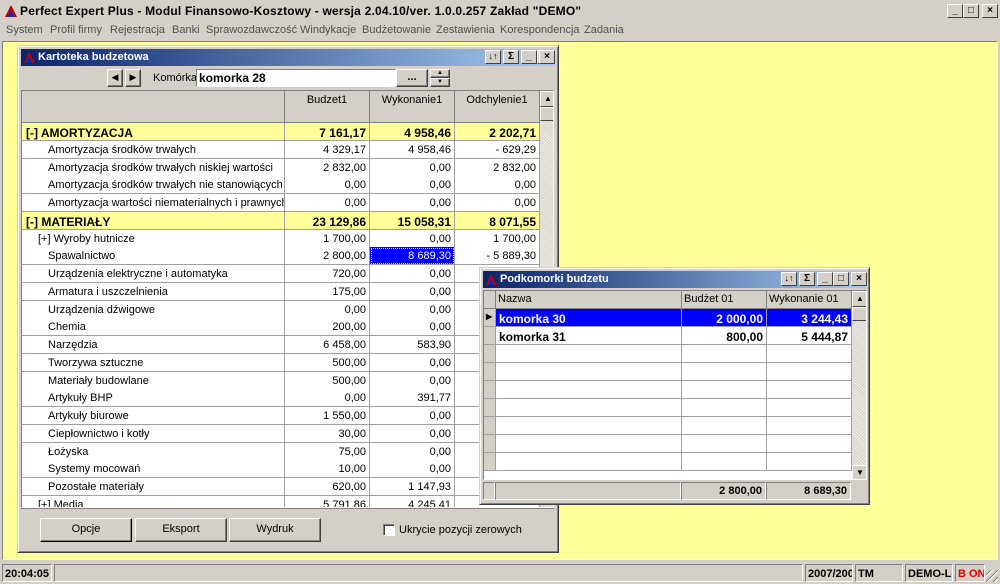  I want to click on kartoteka-sort-icon: ↓↑, so click(493, 57).